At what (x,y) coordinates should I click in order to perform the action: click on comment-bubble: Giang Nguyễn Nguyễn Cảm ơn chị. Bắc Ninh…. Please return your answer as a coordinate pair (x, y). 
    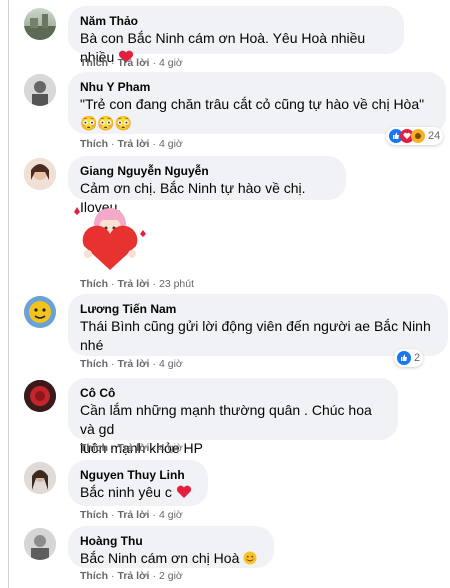
    Looking at the image, I should click on (207, 185).